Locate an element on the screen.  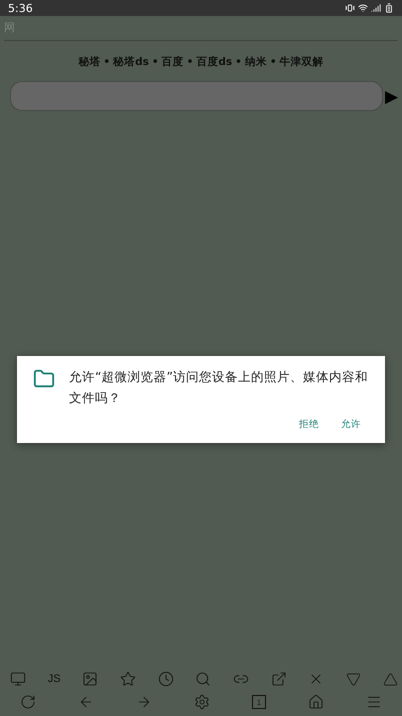
star-icon is located at coordinates (128, 679).